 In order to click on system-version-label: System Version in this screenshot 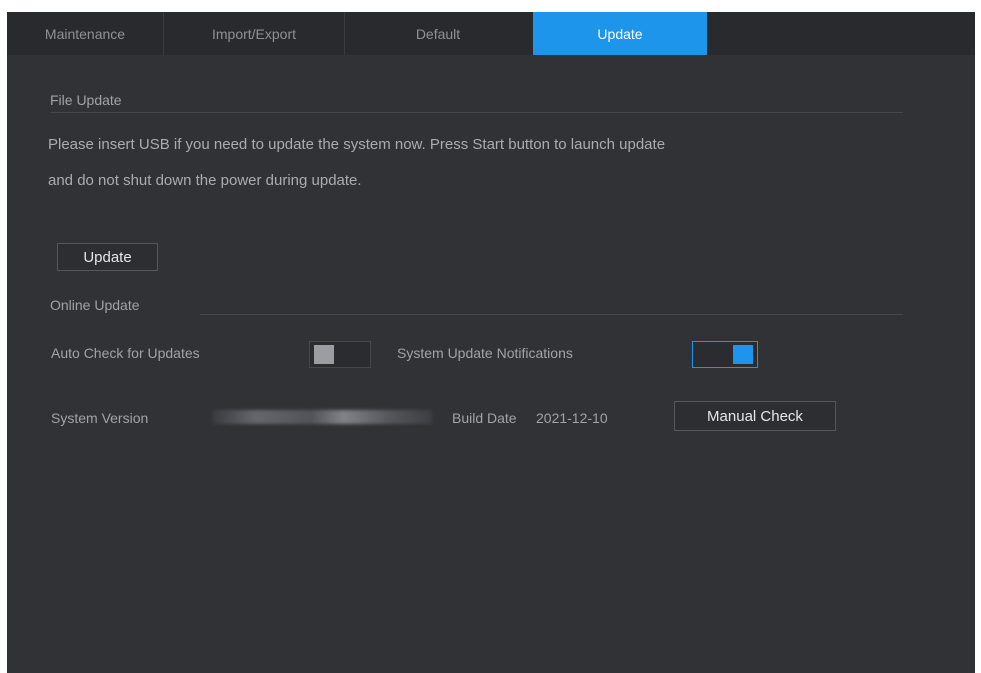, I will do `click(100, 418)`.